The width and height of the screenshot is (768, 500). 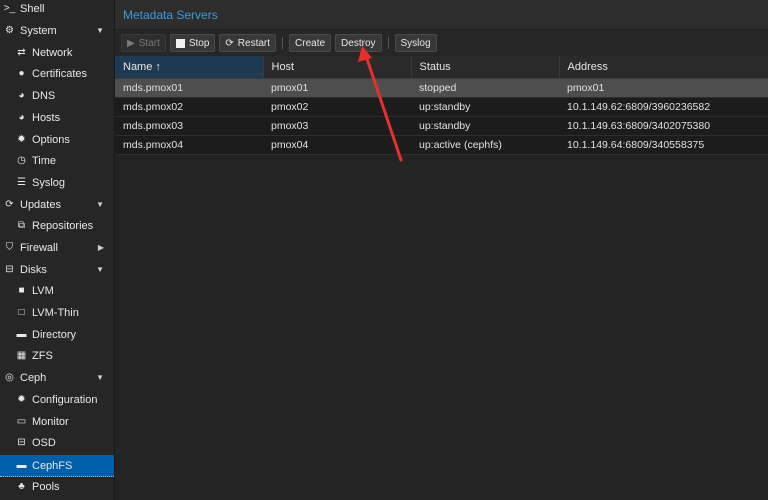 What do you see at coordinates (9, 30) in the screenshot?
I see `gears-icon: ⚙` at bounding box center [9, 30].